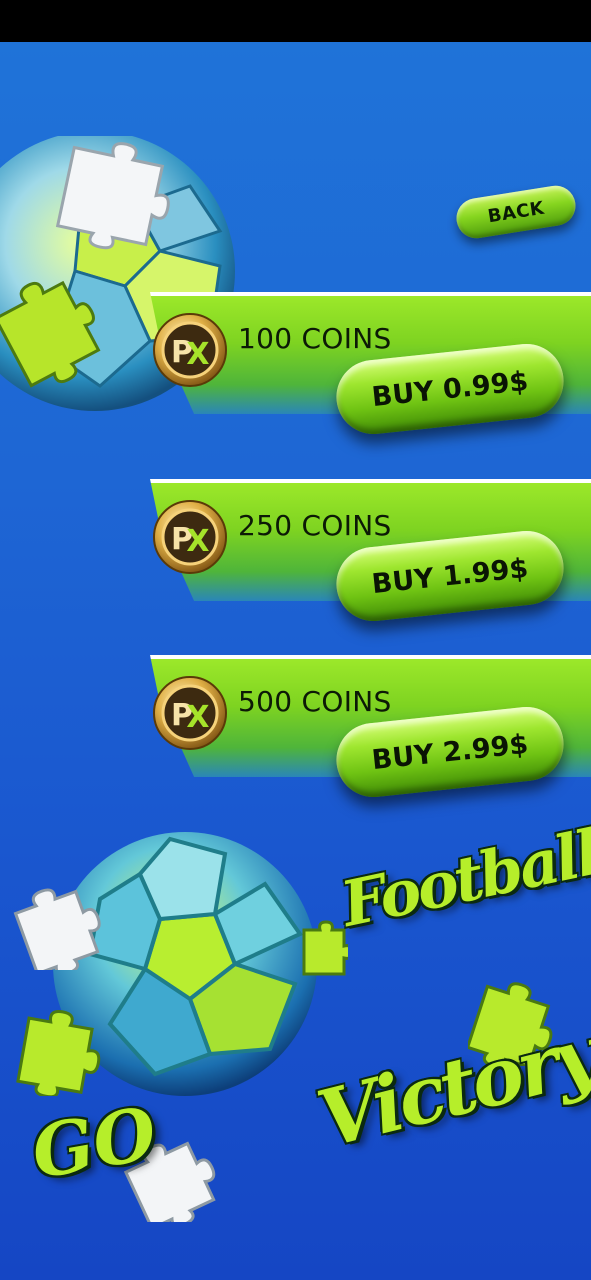  I want to click on offer-title: 100 COINS, so click(315, 338).